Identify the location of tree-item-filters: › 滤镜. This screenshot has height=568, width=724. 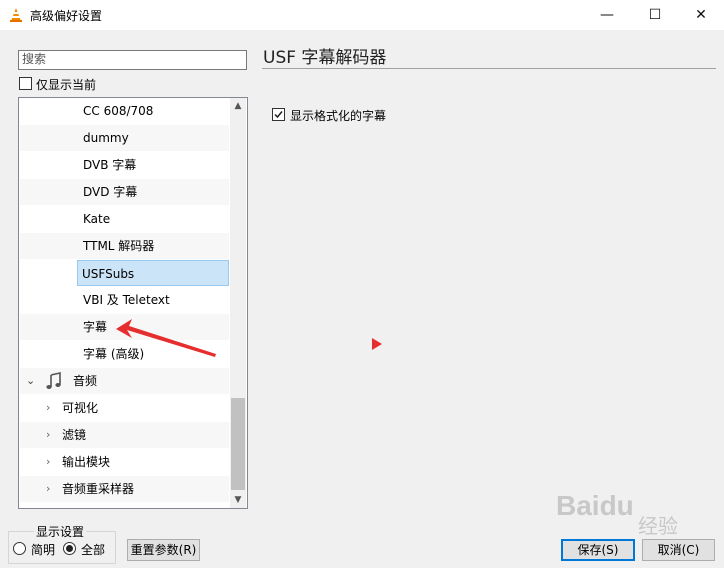
(124, 435).